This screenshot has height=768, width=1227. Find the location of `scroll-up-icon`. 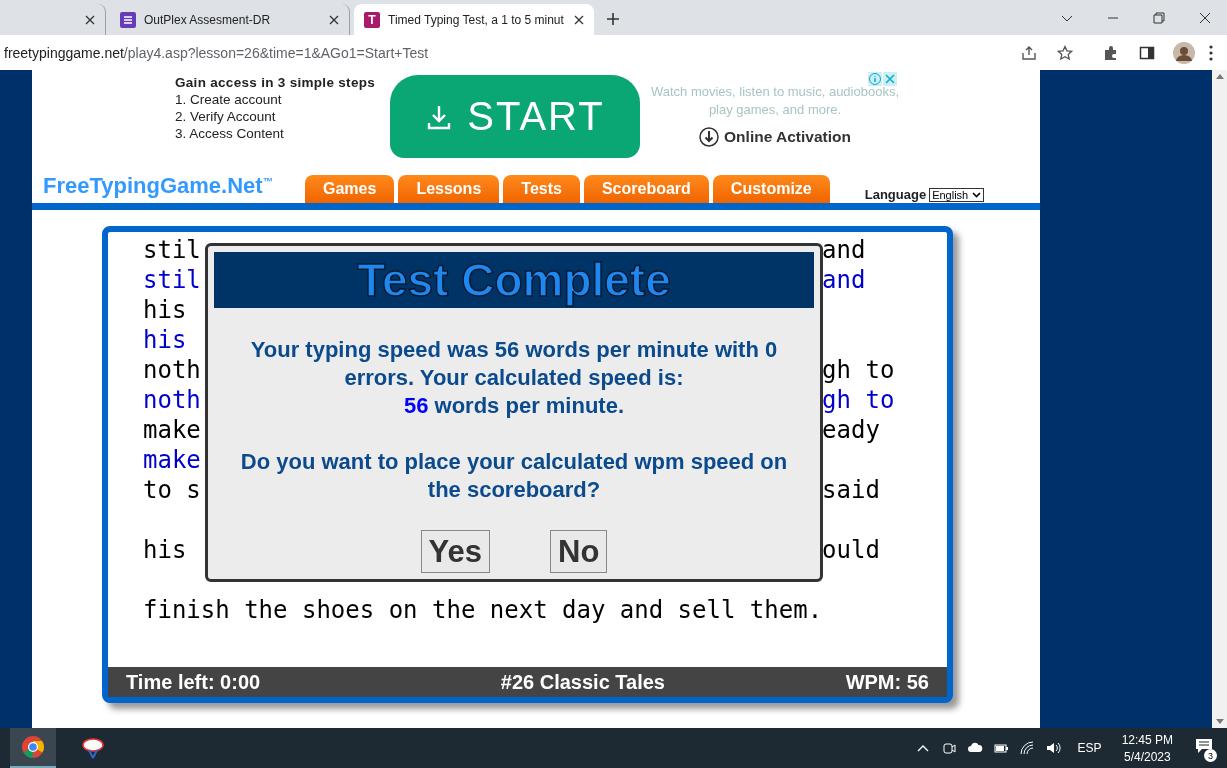

scroll-up-icon is located at coordinates (1219, 76).